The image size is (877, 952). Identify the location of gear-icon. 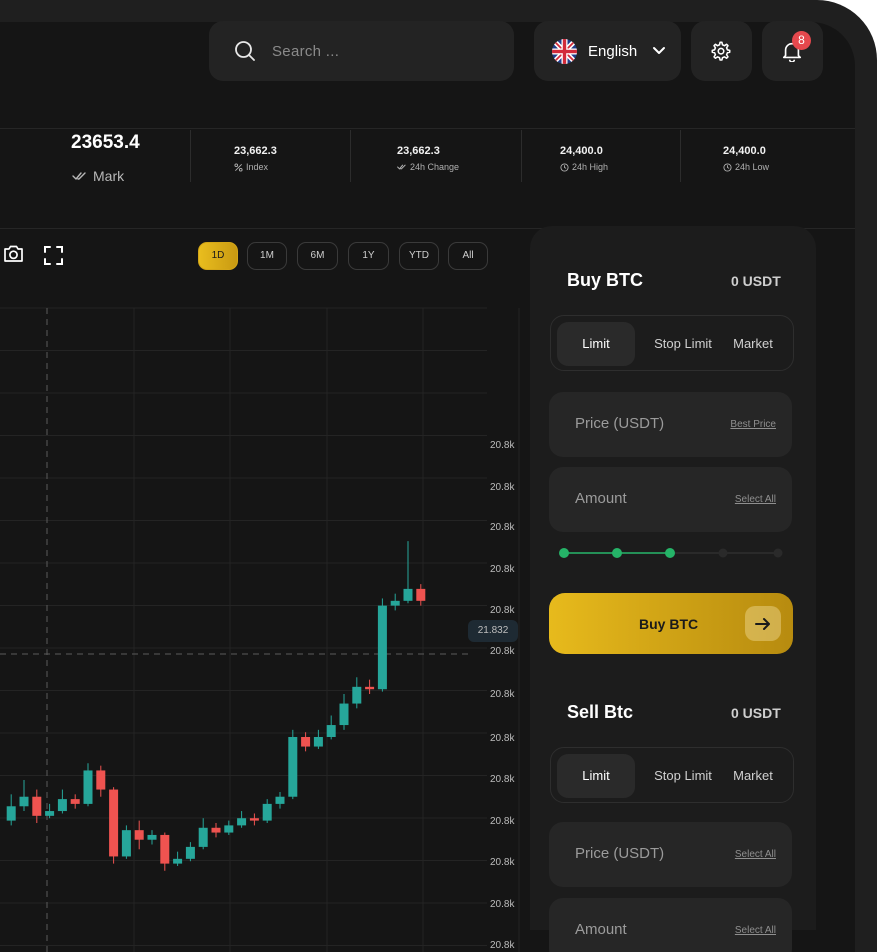
(721, 51).